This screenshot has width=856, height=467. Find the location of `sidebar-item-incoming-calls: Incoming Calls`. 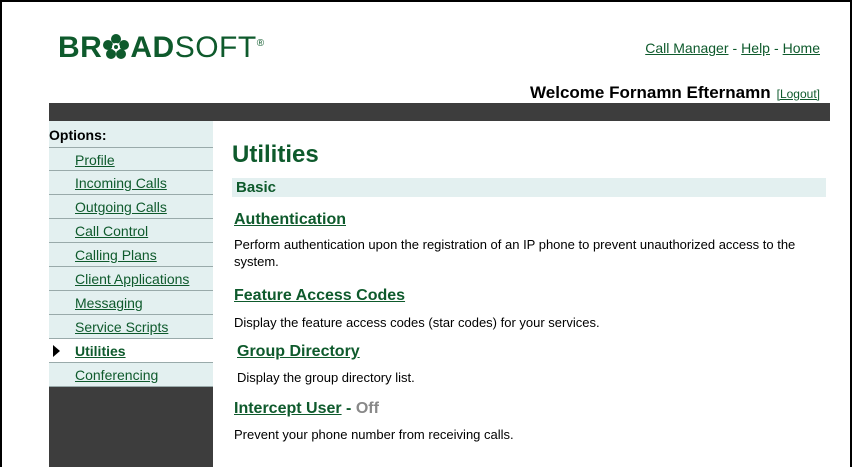

sidebar-item-incoming-calls: Incoming Calls is located at coordinates (131, 183).